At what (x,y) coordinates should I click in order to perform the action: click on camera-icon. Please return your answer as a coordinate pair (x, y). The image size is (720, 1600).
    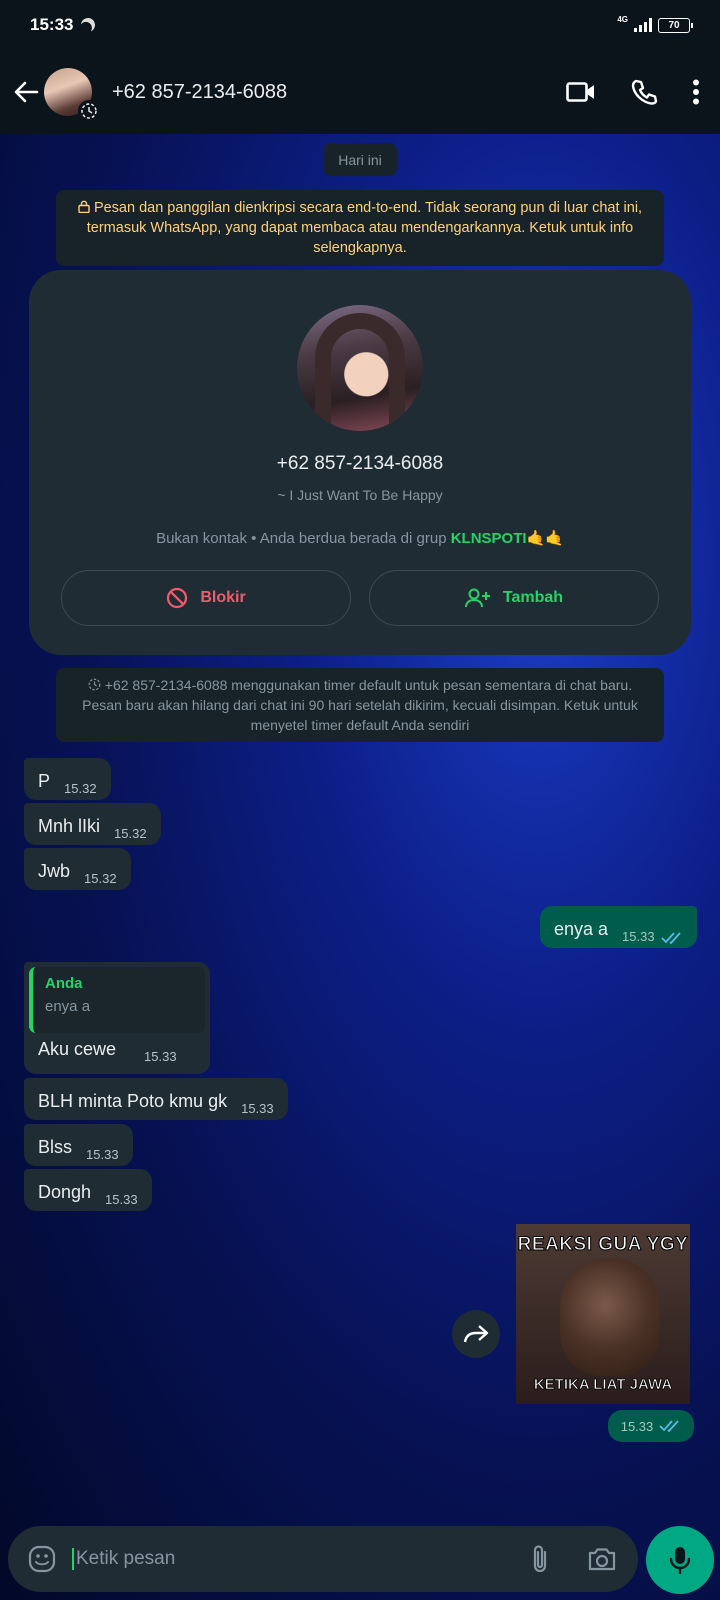
    Looking at the image, I should click on (602, 1559).